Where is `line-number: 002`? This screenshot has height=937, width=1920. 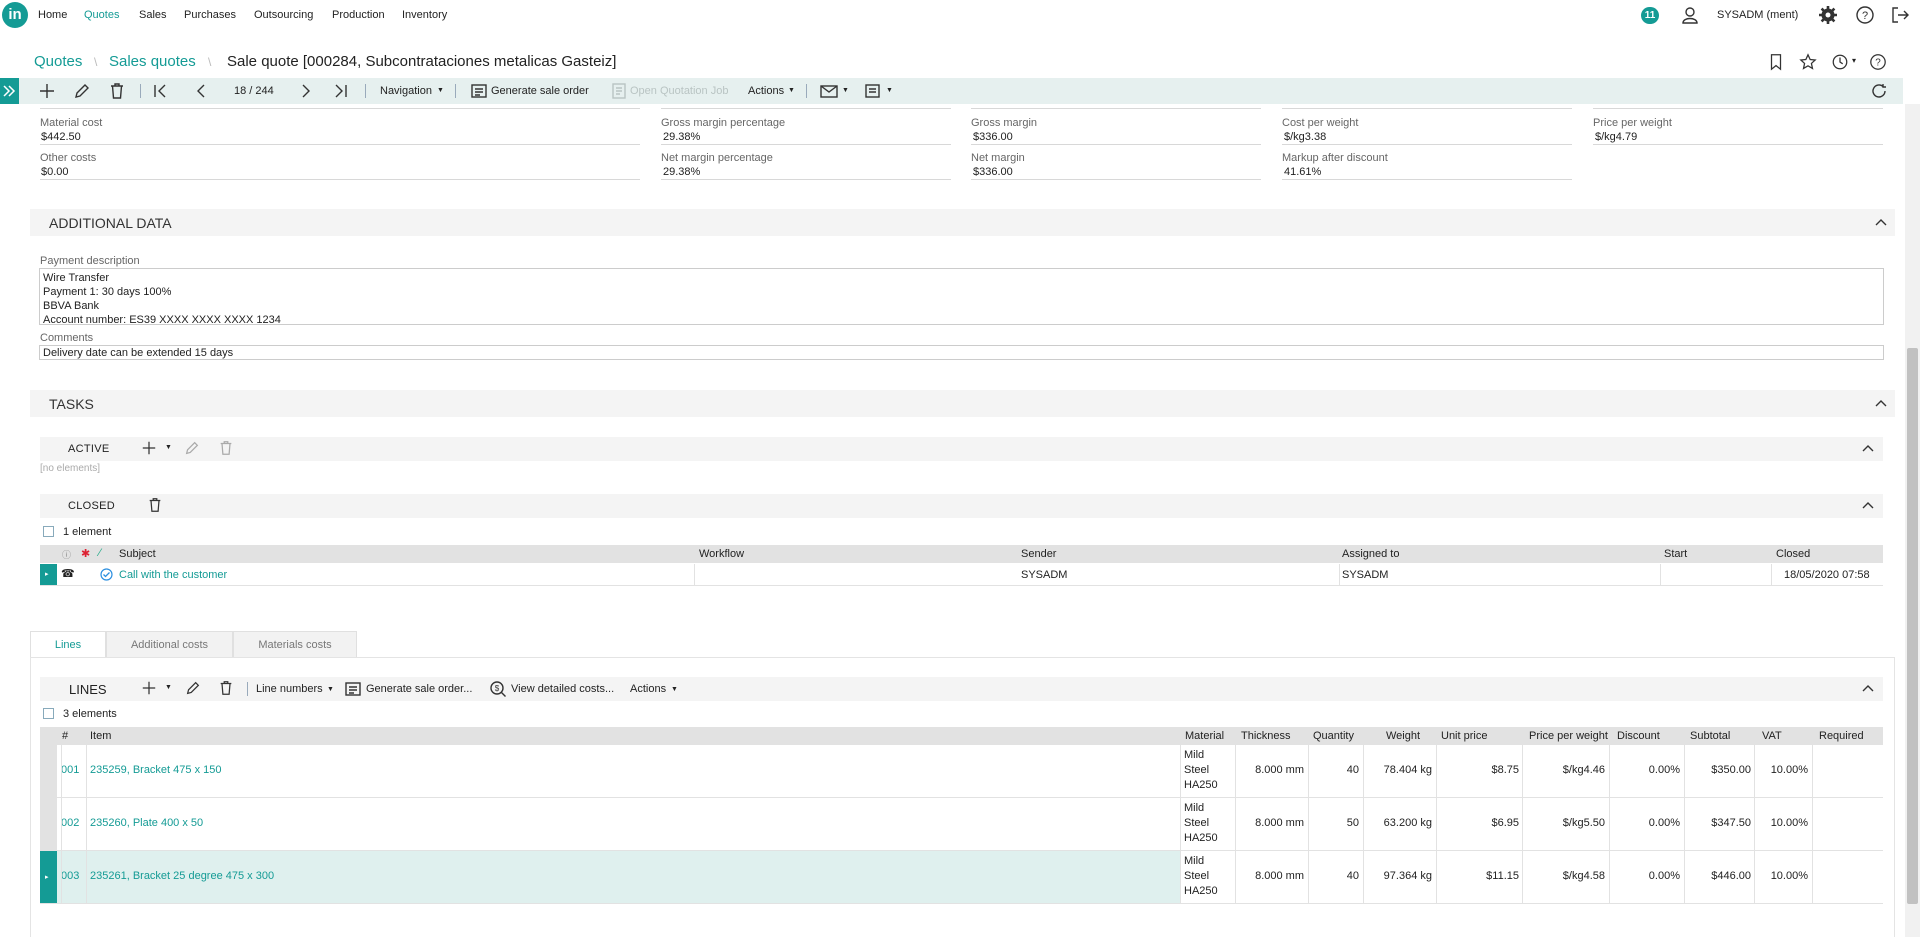
line-number: 002 is located at coordinates (70, 823).